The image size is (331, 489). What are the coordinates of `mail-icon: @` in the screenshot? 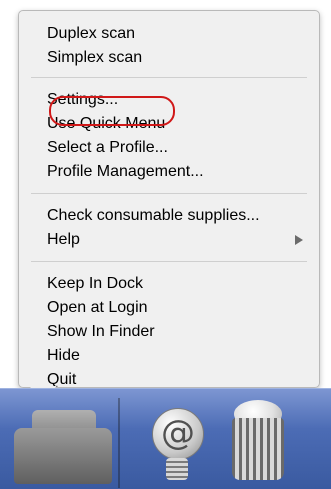 It's located at (177, 444).